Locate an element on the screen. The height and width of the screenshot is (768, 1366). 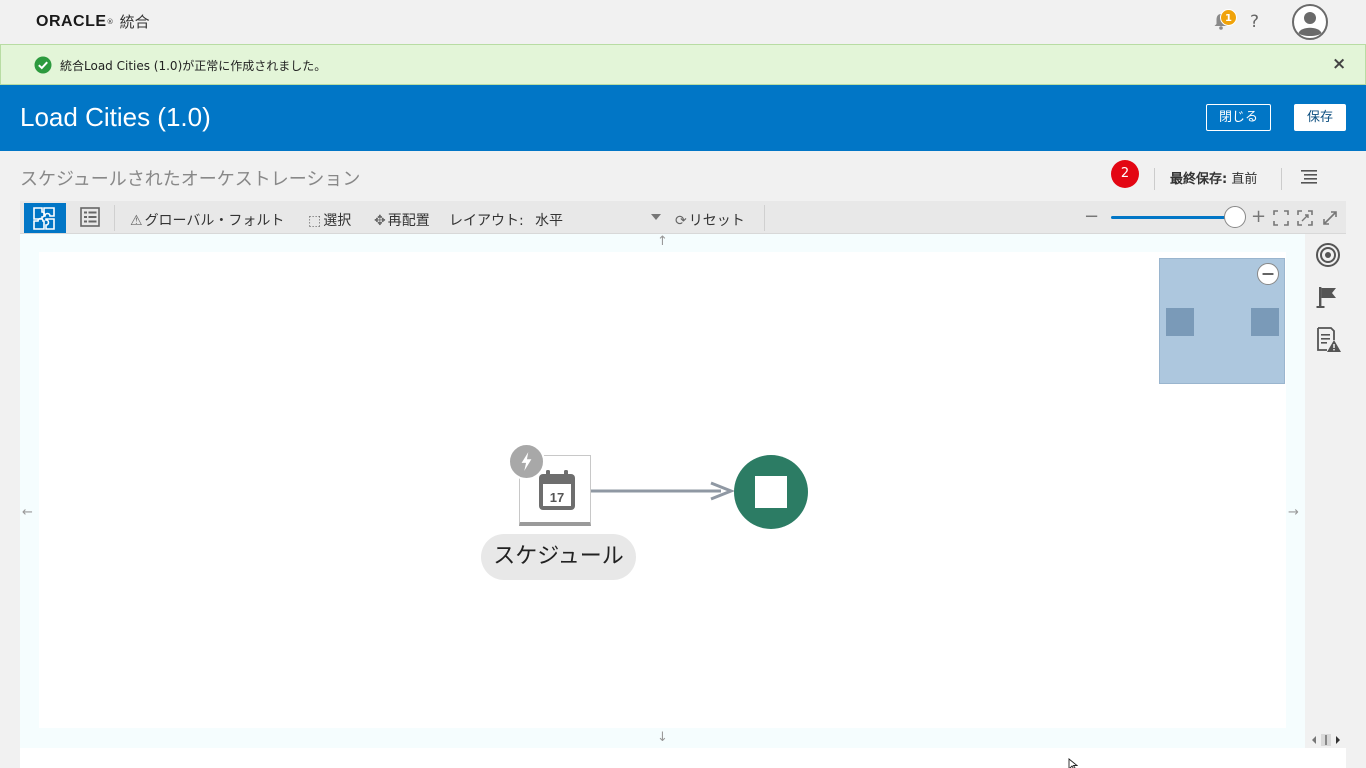
canvas-view-button is located at coordinates (45, 218).